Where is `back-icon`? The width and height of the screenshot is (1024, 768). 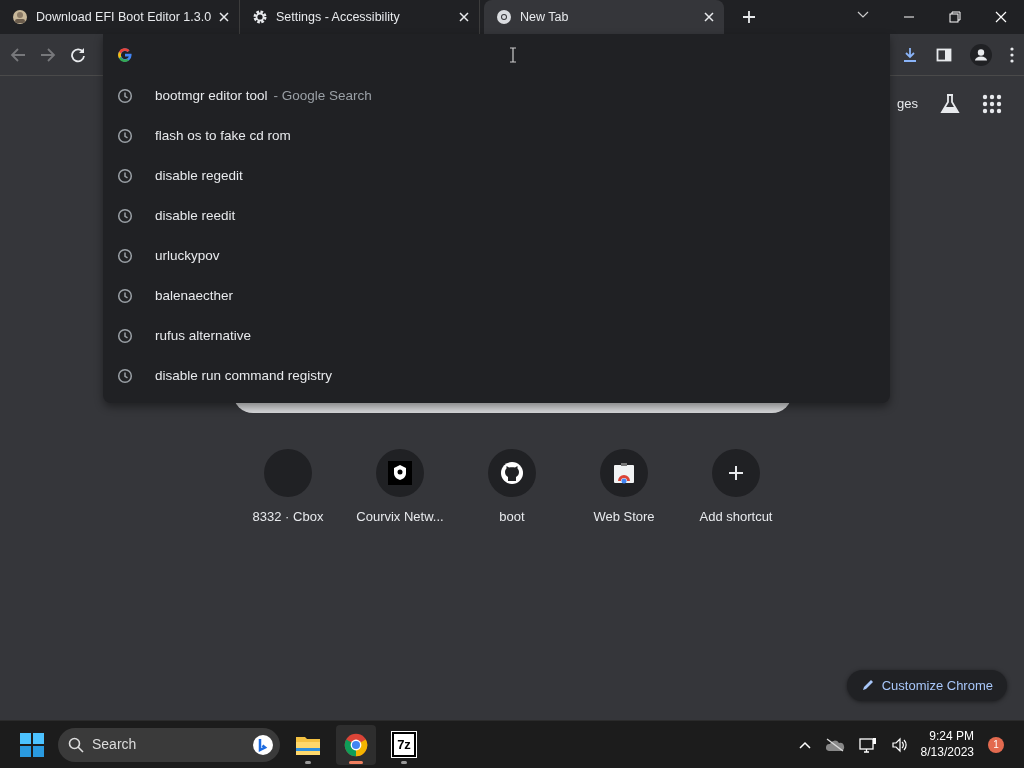
back-icon is located at coordinates (18, 54).